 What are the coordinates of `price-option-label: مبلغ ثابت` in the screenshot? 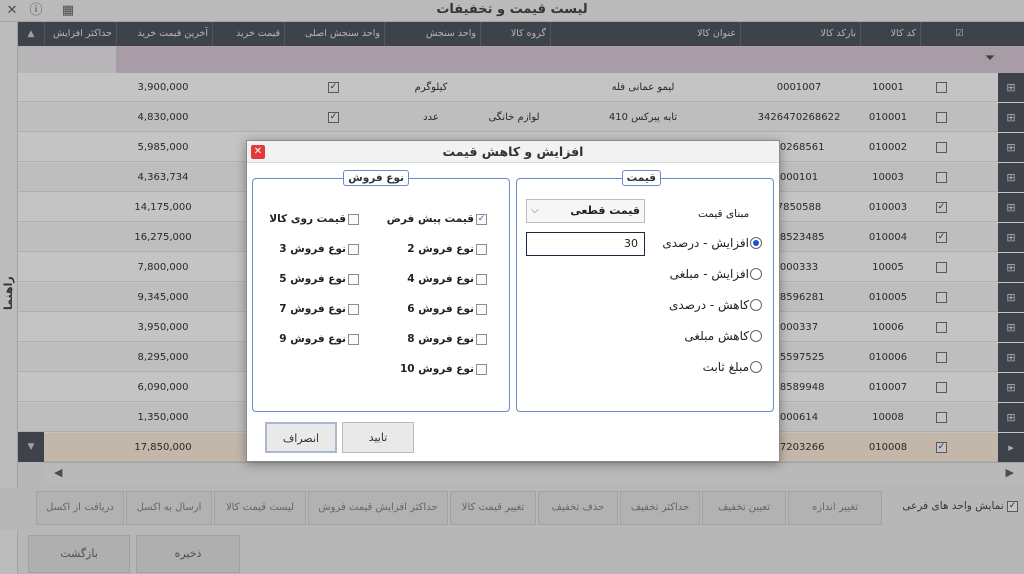 It's located at (726, 367).